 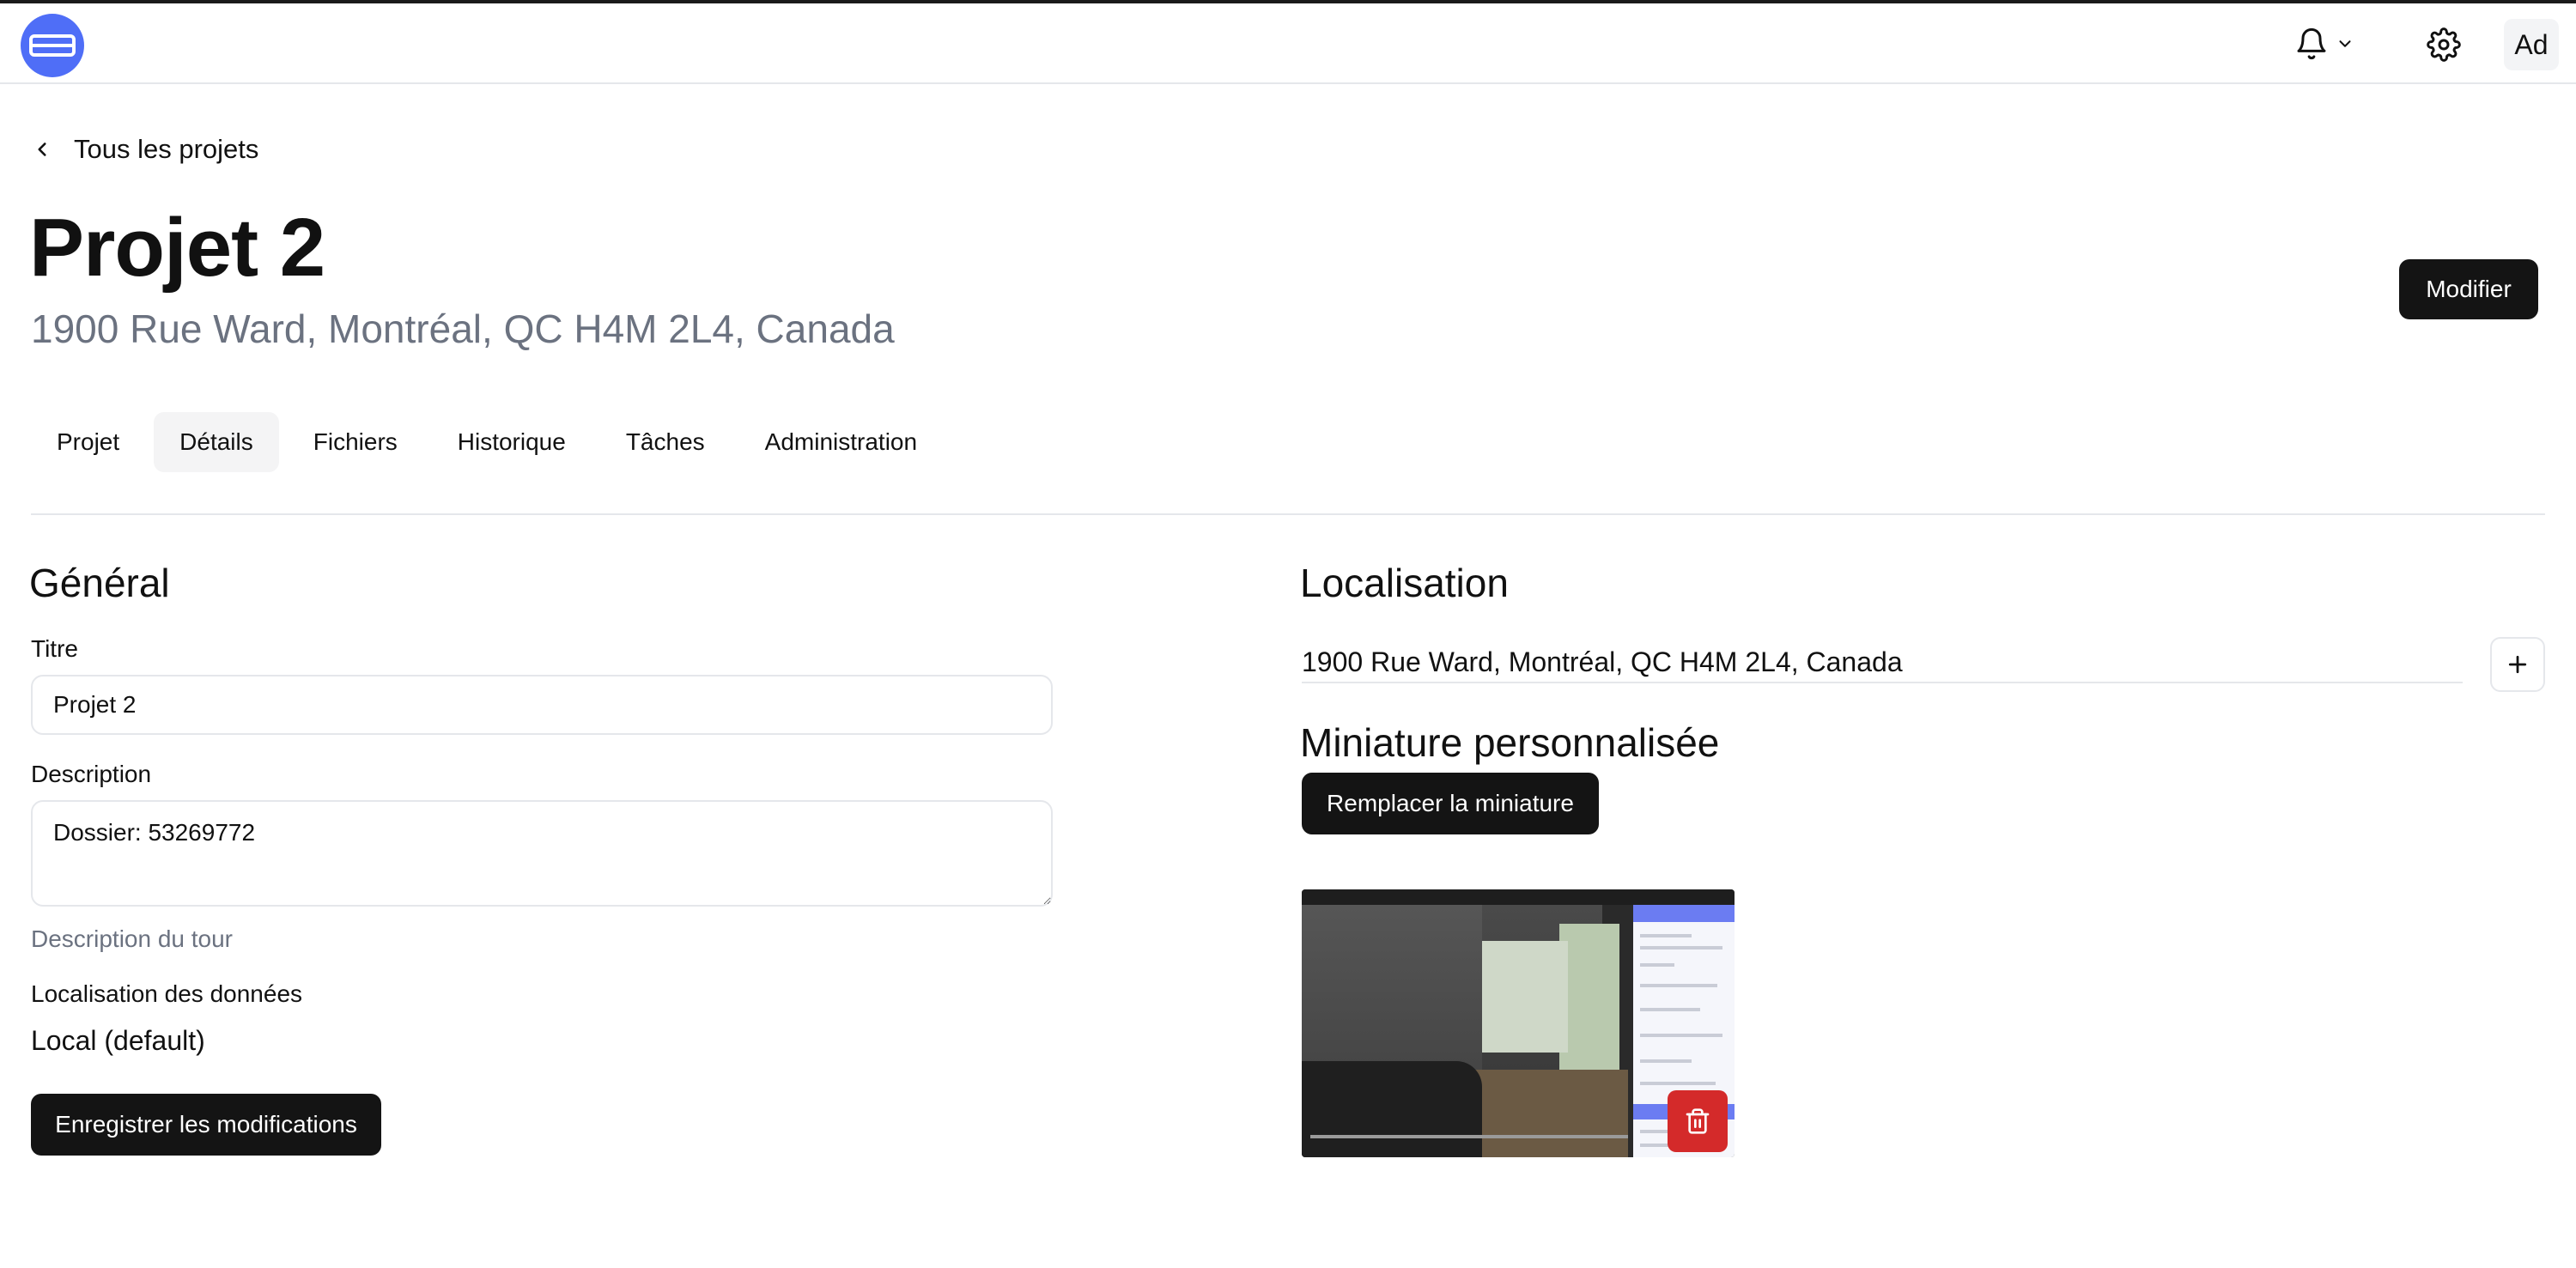 I want to click on chevron-left-icon, so click(x=42, y=149).